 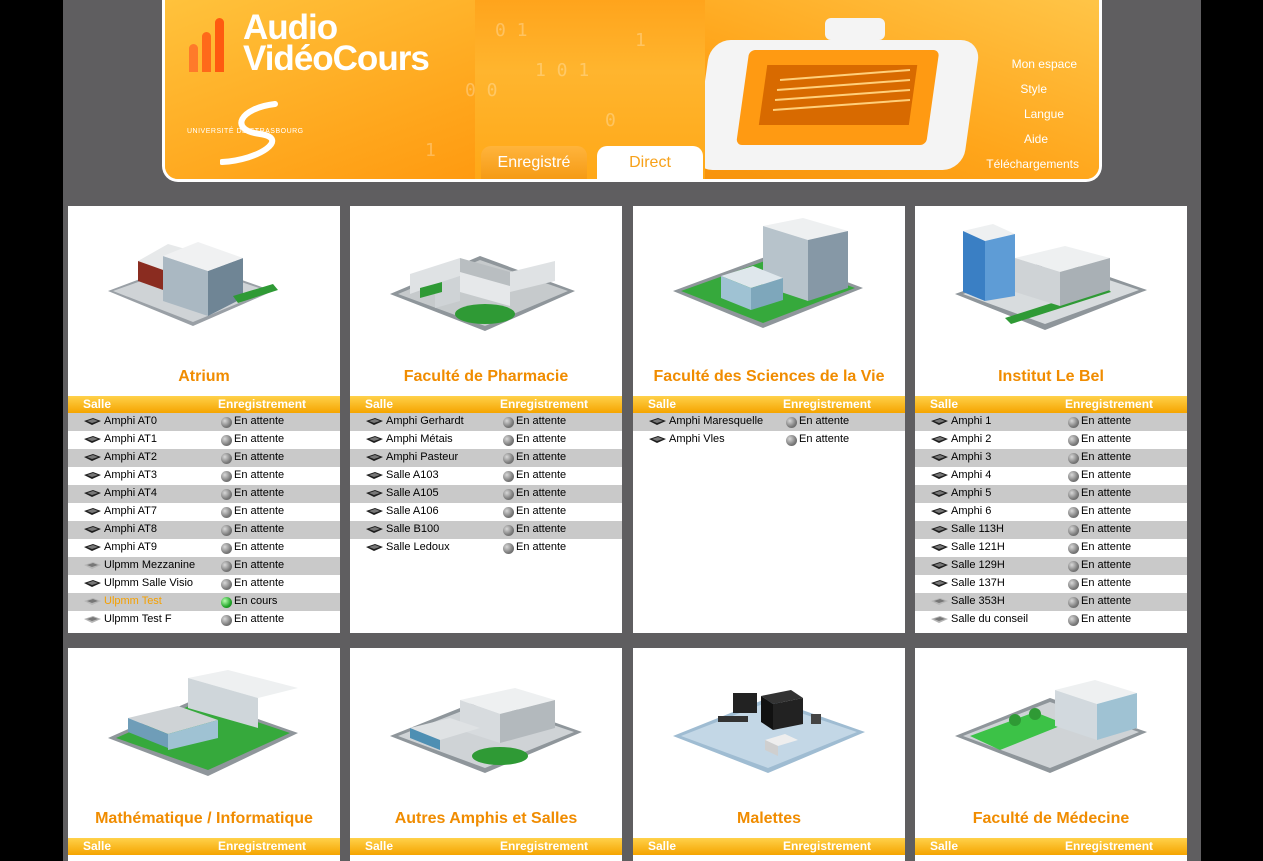 I want to click on room-name: Amphi AT4, so click(x=130, y=493).